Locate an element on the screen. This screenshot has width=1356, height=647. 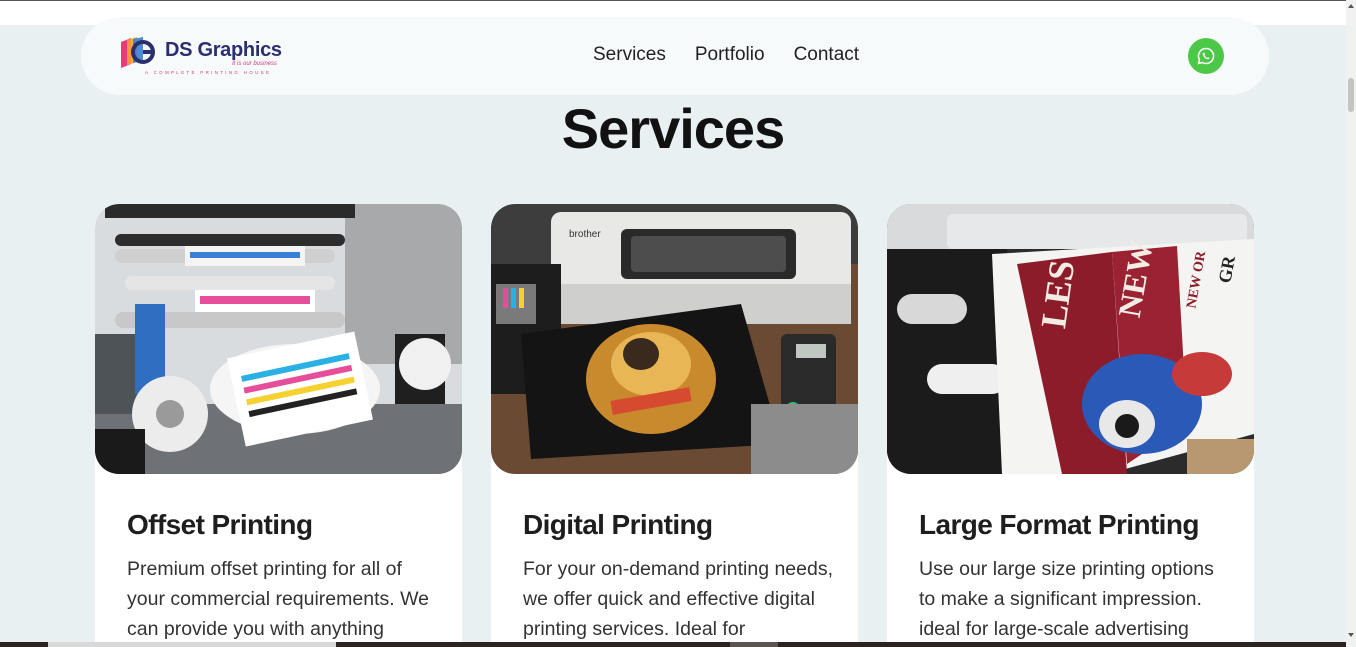
scrollbar-thumb is located at coordinates (1351, 95).